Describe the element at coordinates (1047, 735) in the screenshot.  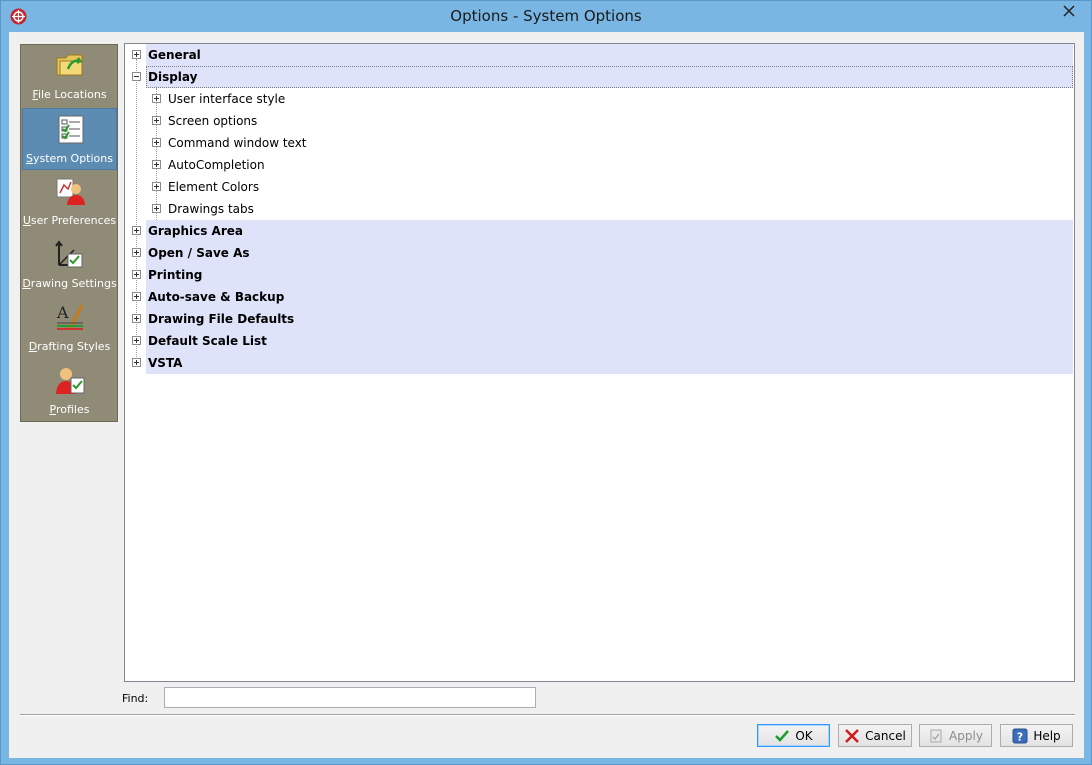
I see `help-button-label: Help` at that location.